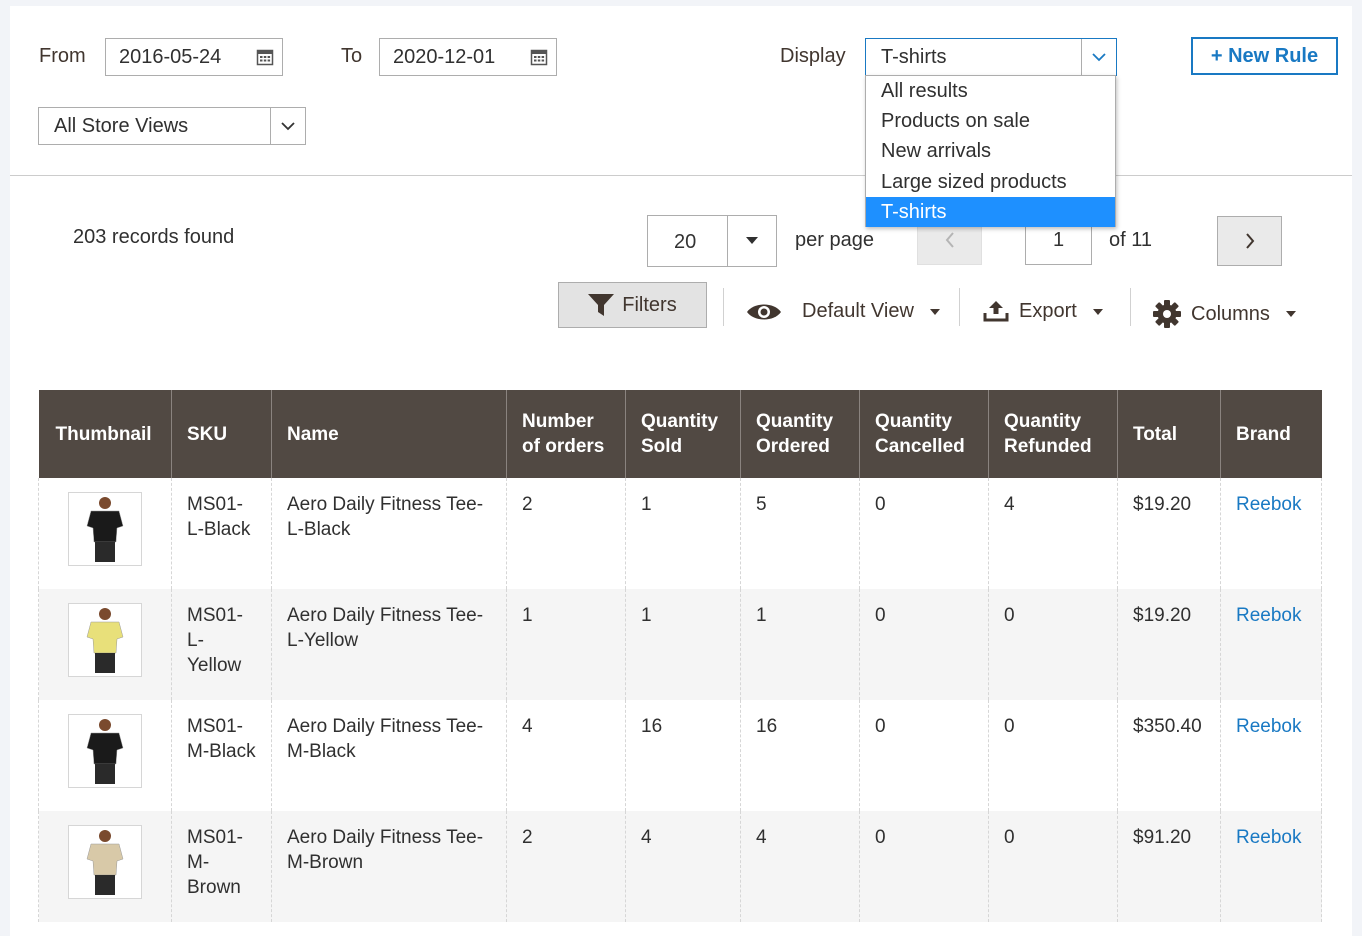  I want to click on column-header-quantity-ordered: Quantity Ordered, so click(800, 434).